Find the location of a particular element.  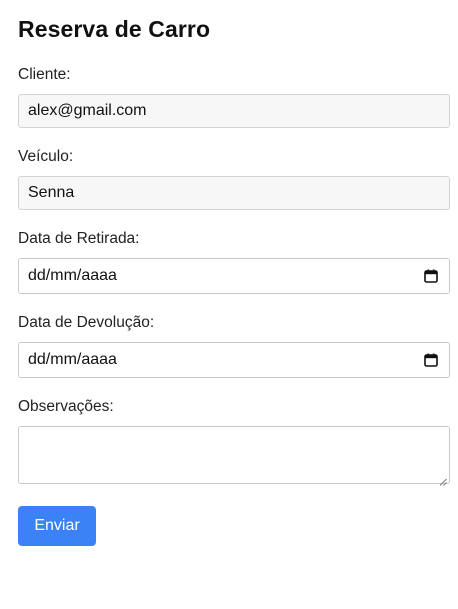

data-retirada-label: Data de Retirada: is located at coordinates (79, 238).